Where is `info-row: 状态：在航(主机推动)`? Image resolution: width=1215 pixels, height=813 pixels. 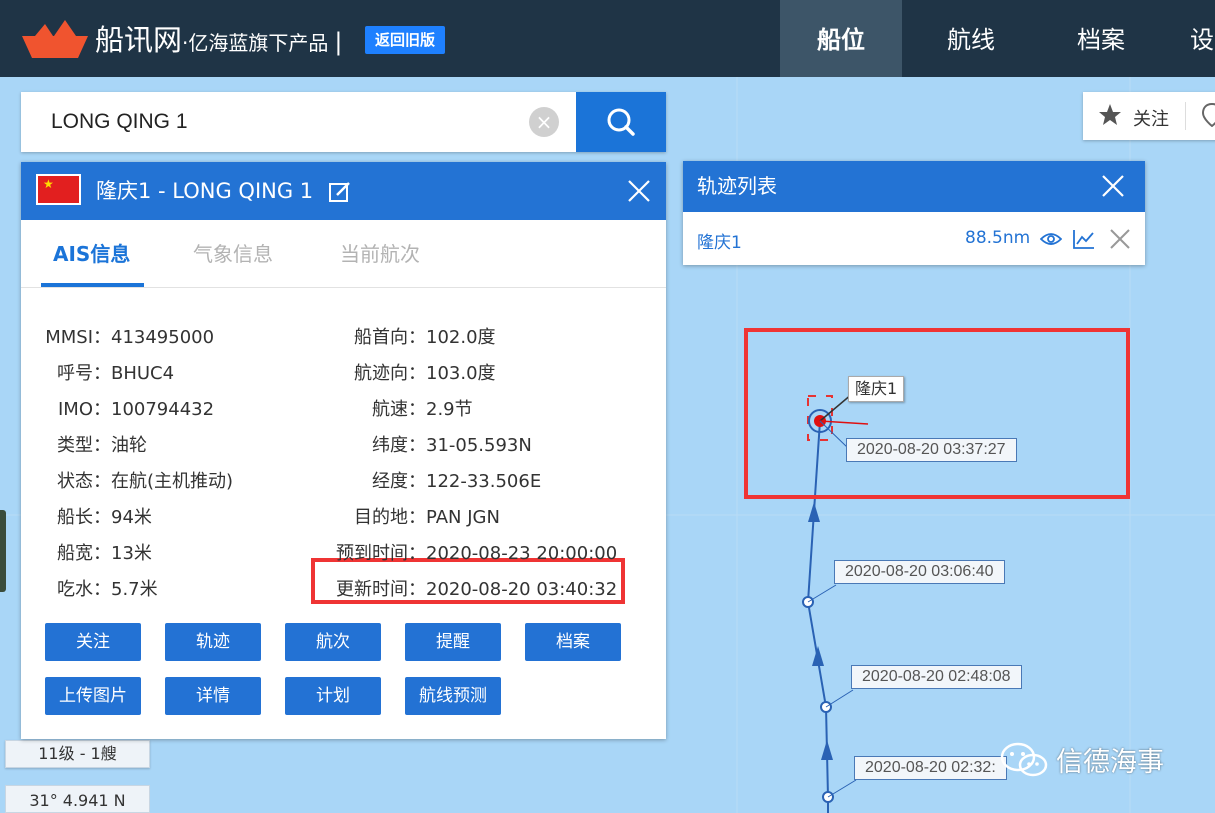
info-row: 状态：在航(主机推动) is located at coordinates (127, 482).